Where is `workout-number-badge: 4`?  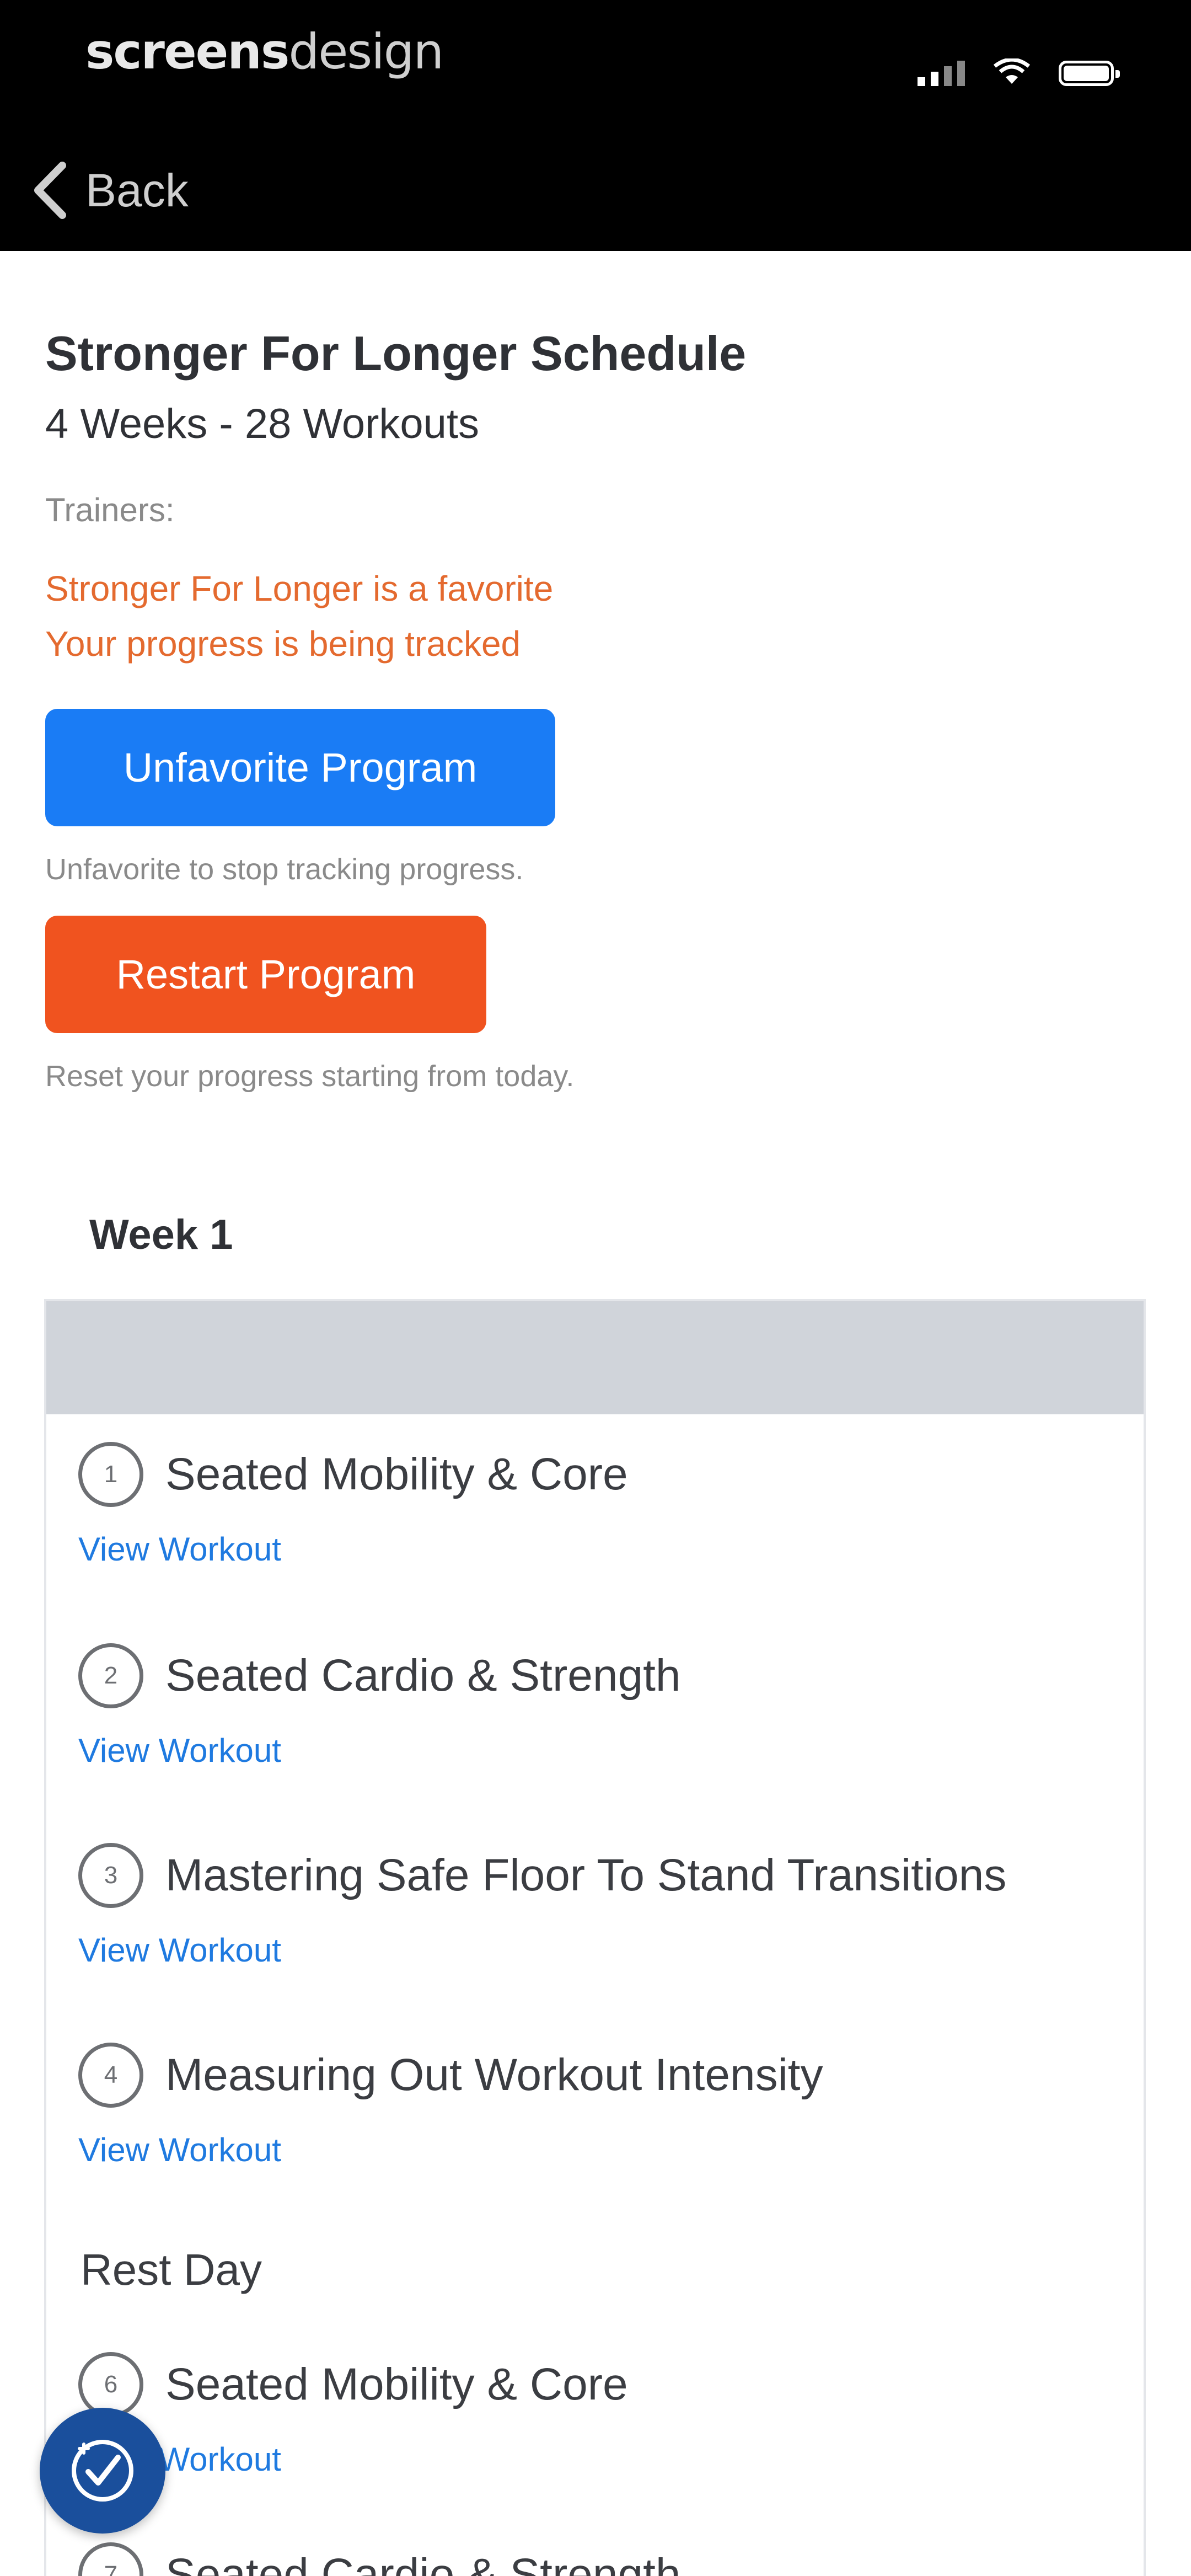
workout-number-badge: 4 is located at coordinates (111, 2075).